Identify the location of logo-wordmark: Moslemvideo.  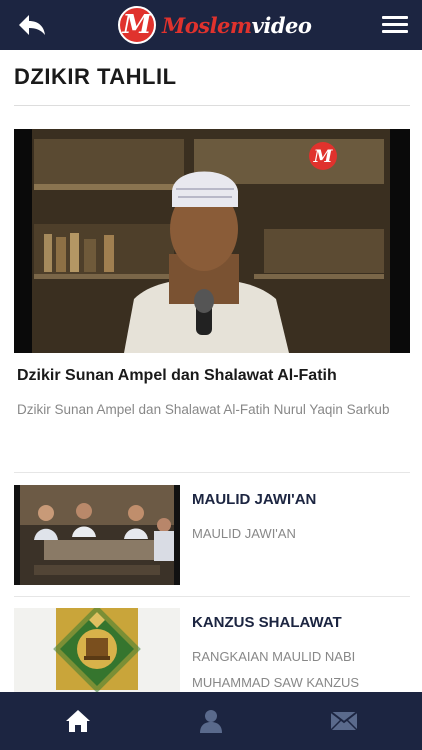
(237, 25).